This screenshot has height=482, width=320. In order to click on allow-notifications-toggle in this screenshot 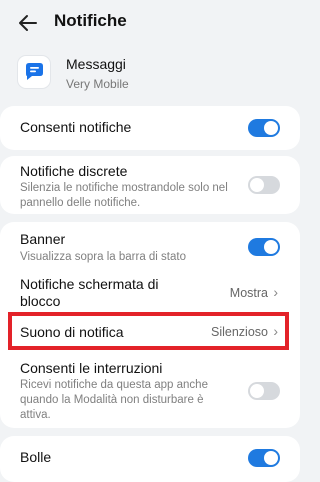, I will do `click(264, 128)`.